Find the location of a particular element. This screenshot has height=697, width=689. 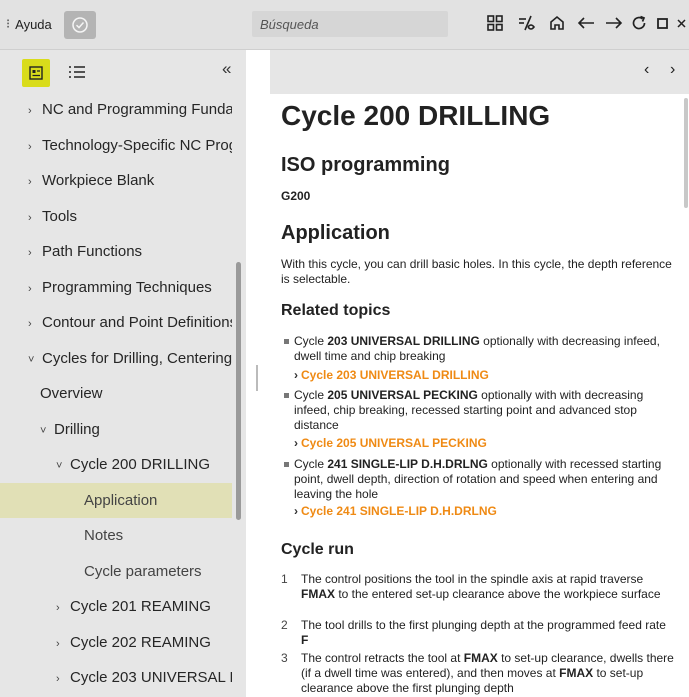

toc-item-label: Tools is located at coordinates (60, 216).